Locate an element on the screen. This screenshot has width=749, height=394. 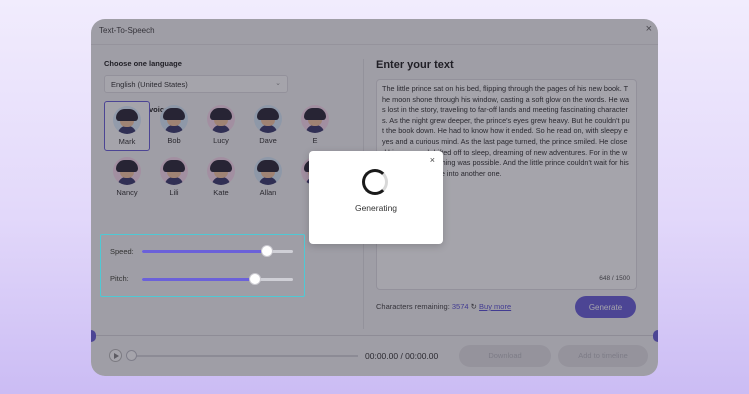
modal-status-text: Generating is located at coordinates (376, 208).